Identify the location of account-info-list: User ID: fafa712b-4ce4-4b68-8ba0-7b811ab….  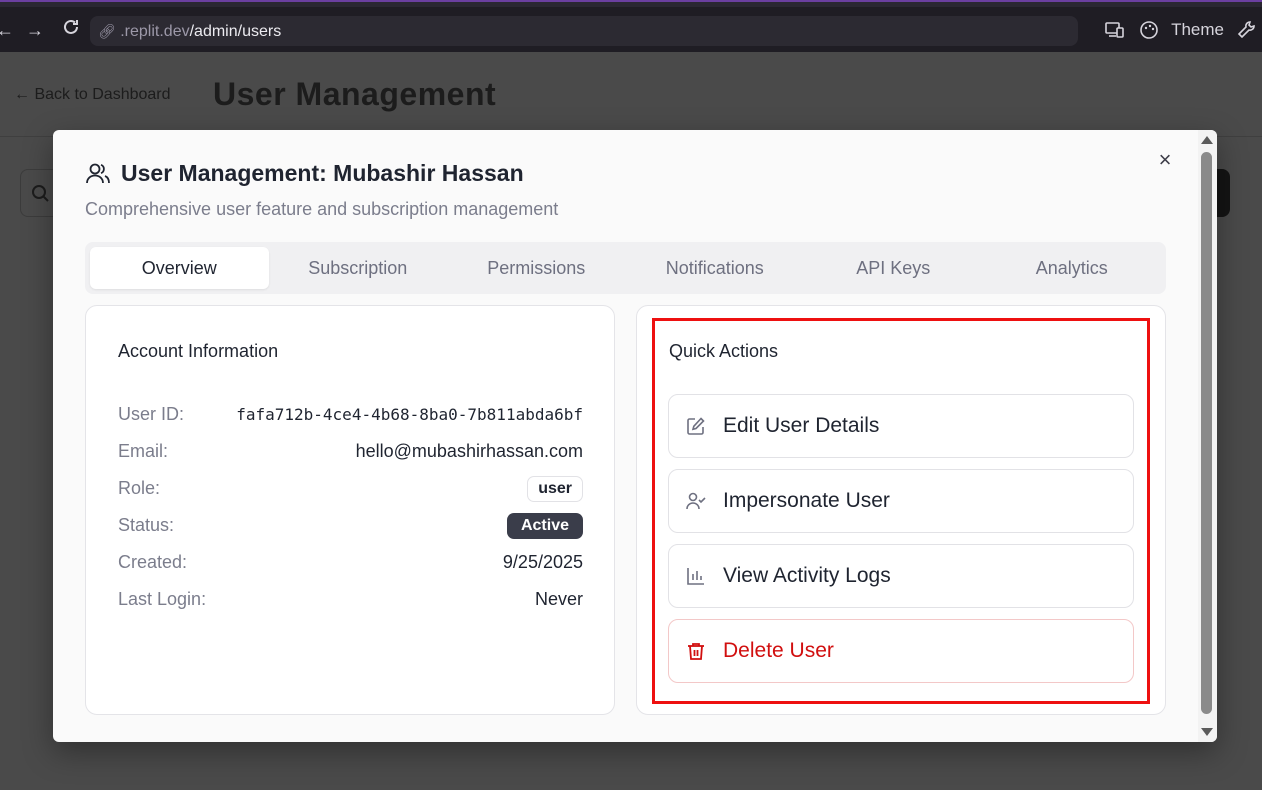
(350, 507).